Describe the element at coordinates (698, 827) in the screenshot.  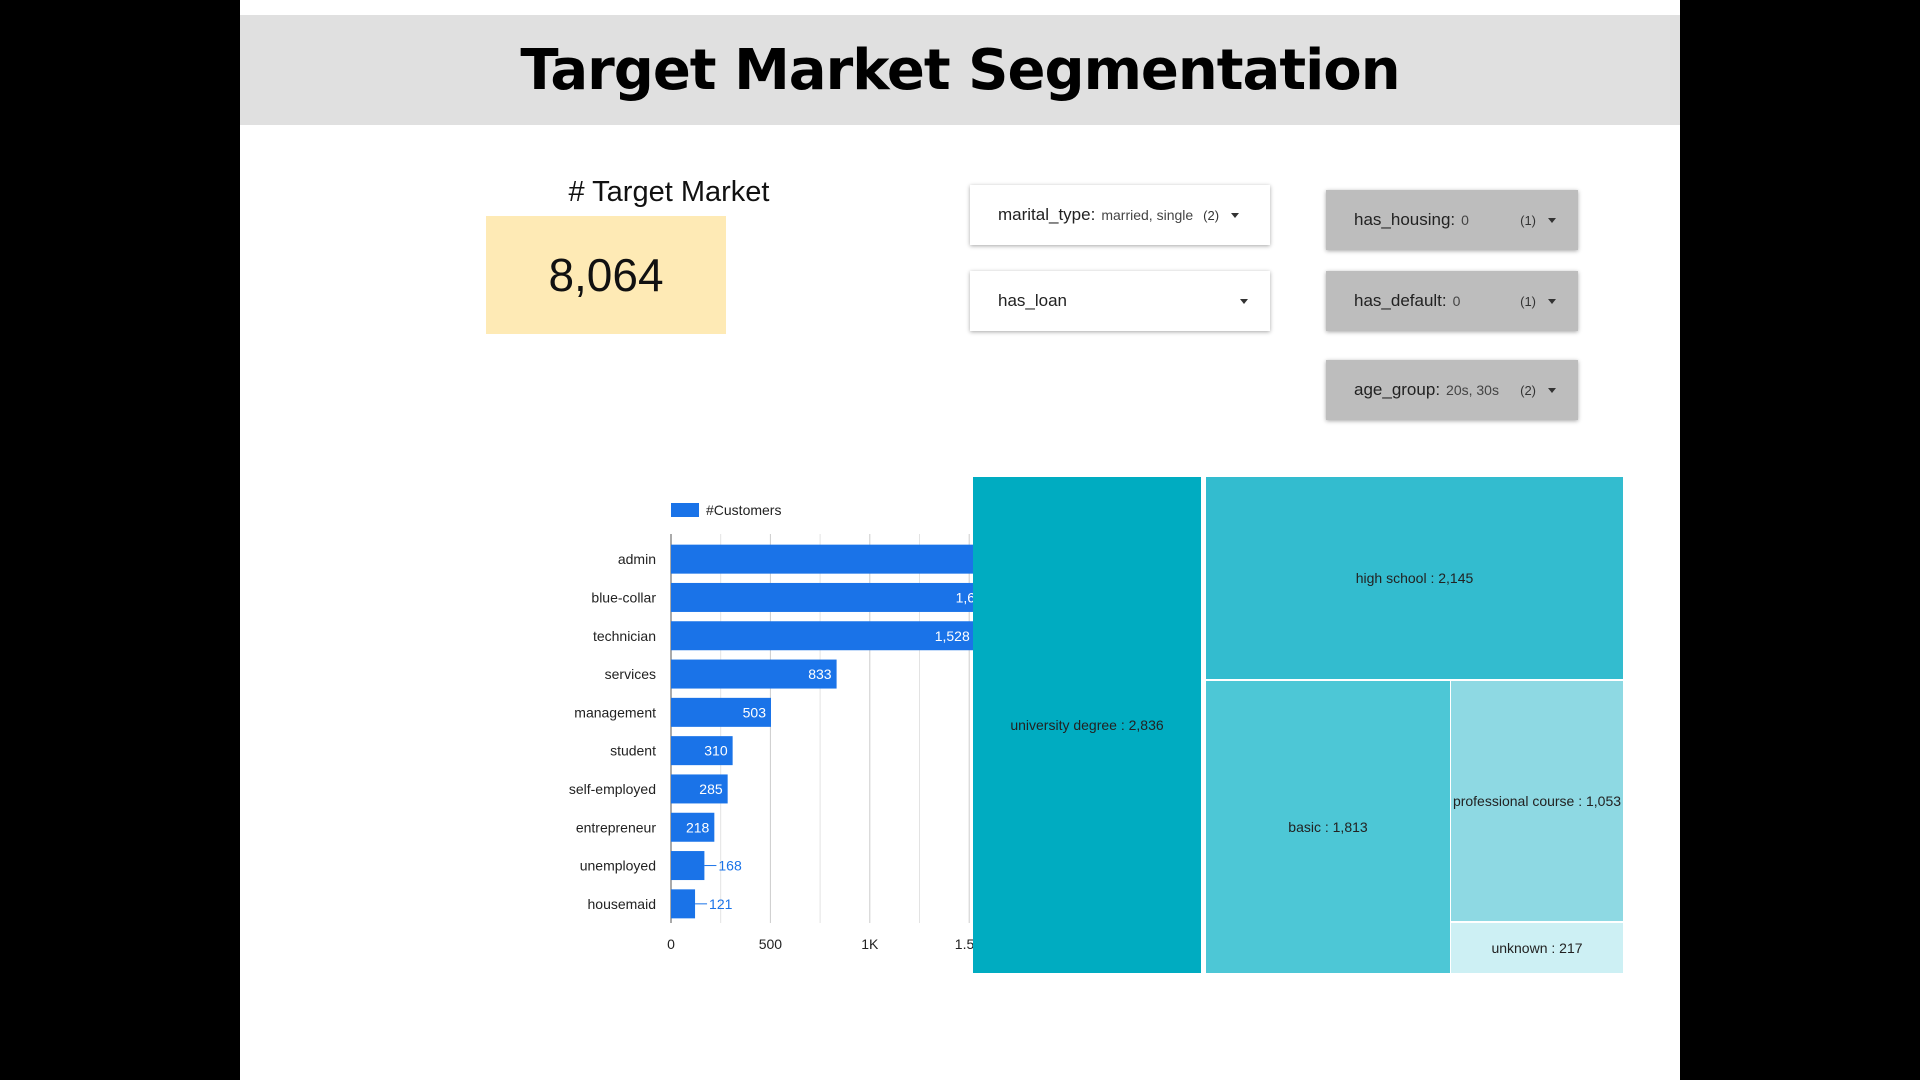
I see `bar-value-label: 218` at that location.